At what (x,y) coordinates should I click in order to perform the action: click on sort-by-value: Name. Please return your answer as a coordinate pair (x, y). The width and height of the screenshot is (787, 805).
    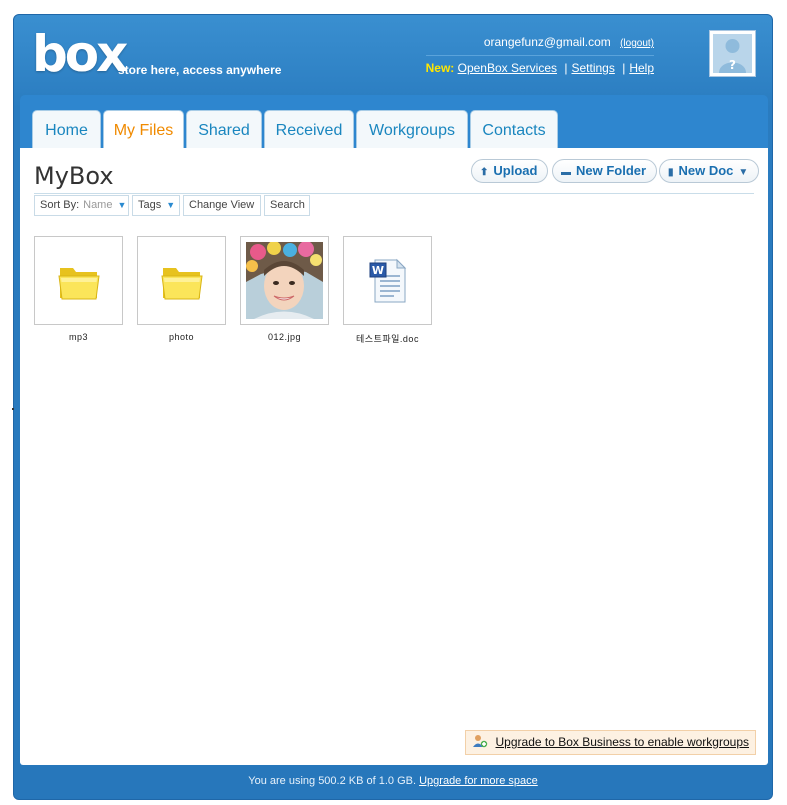
    Looking at the image, I should click on (98, 205).